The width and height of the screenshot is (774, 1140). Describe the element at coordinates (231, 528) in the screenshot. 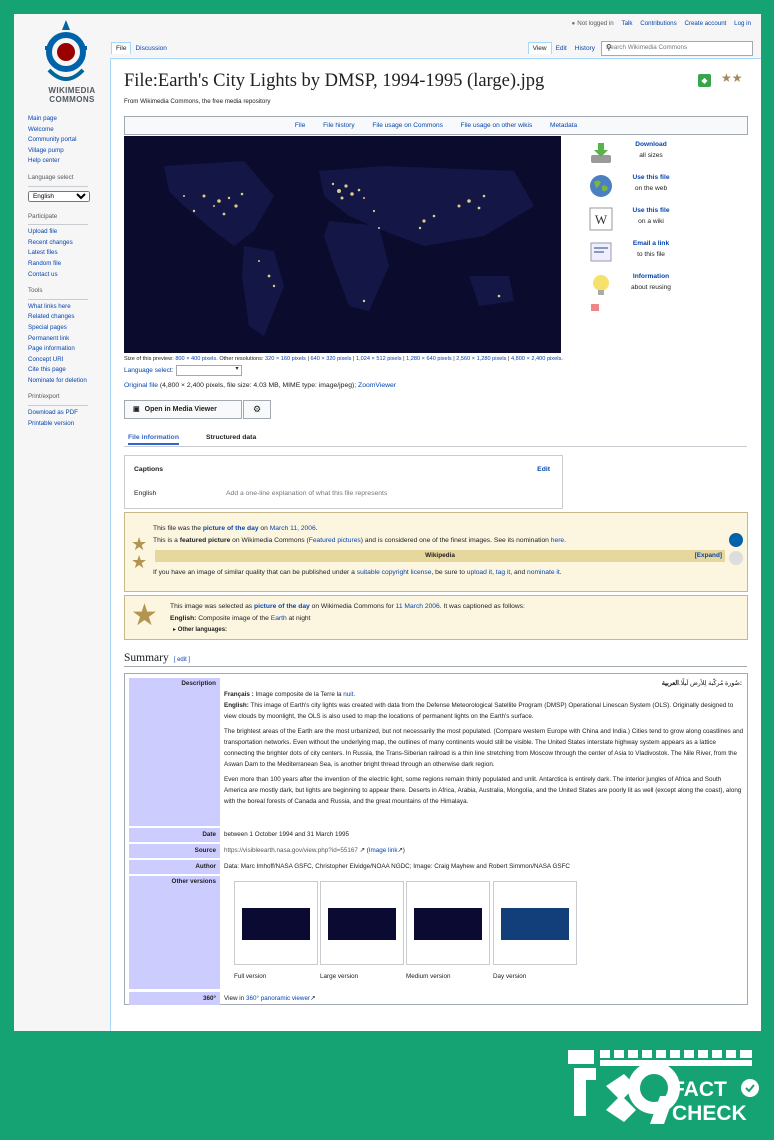

I see `picture-of-day-link: picture of the day` at that location.